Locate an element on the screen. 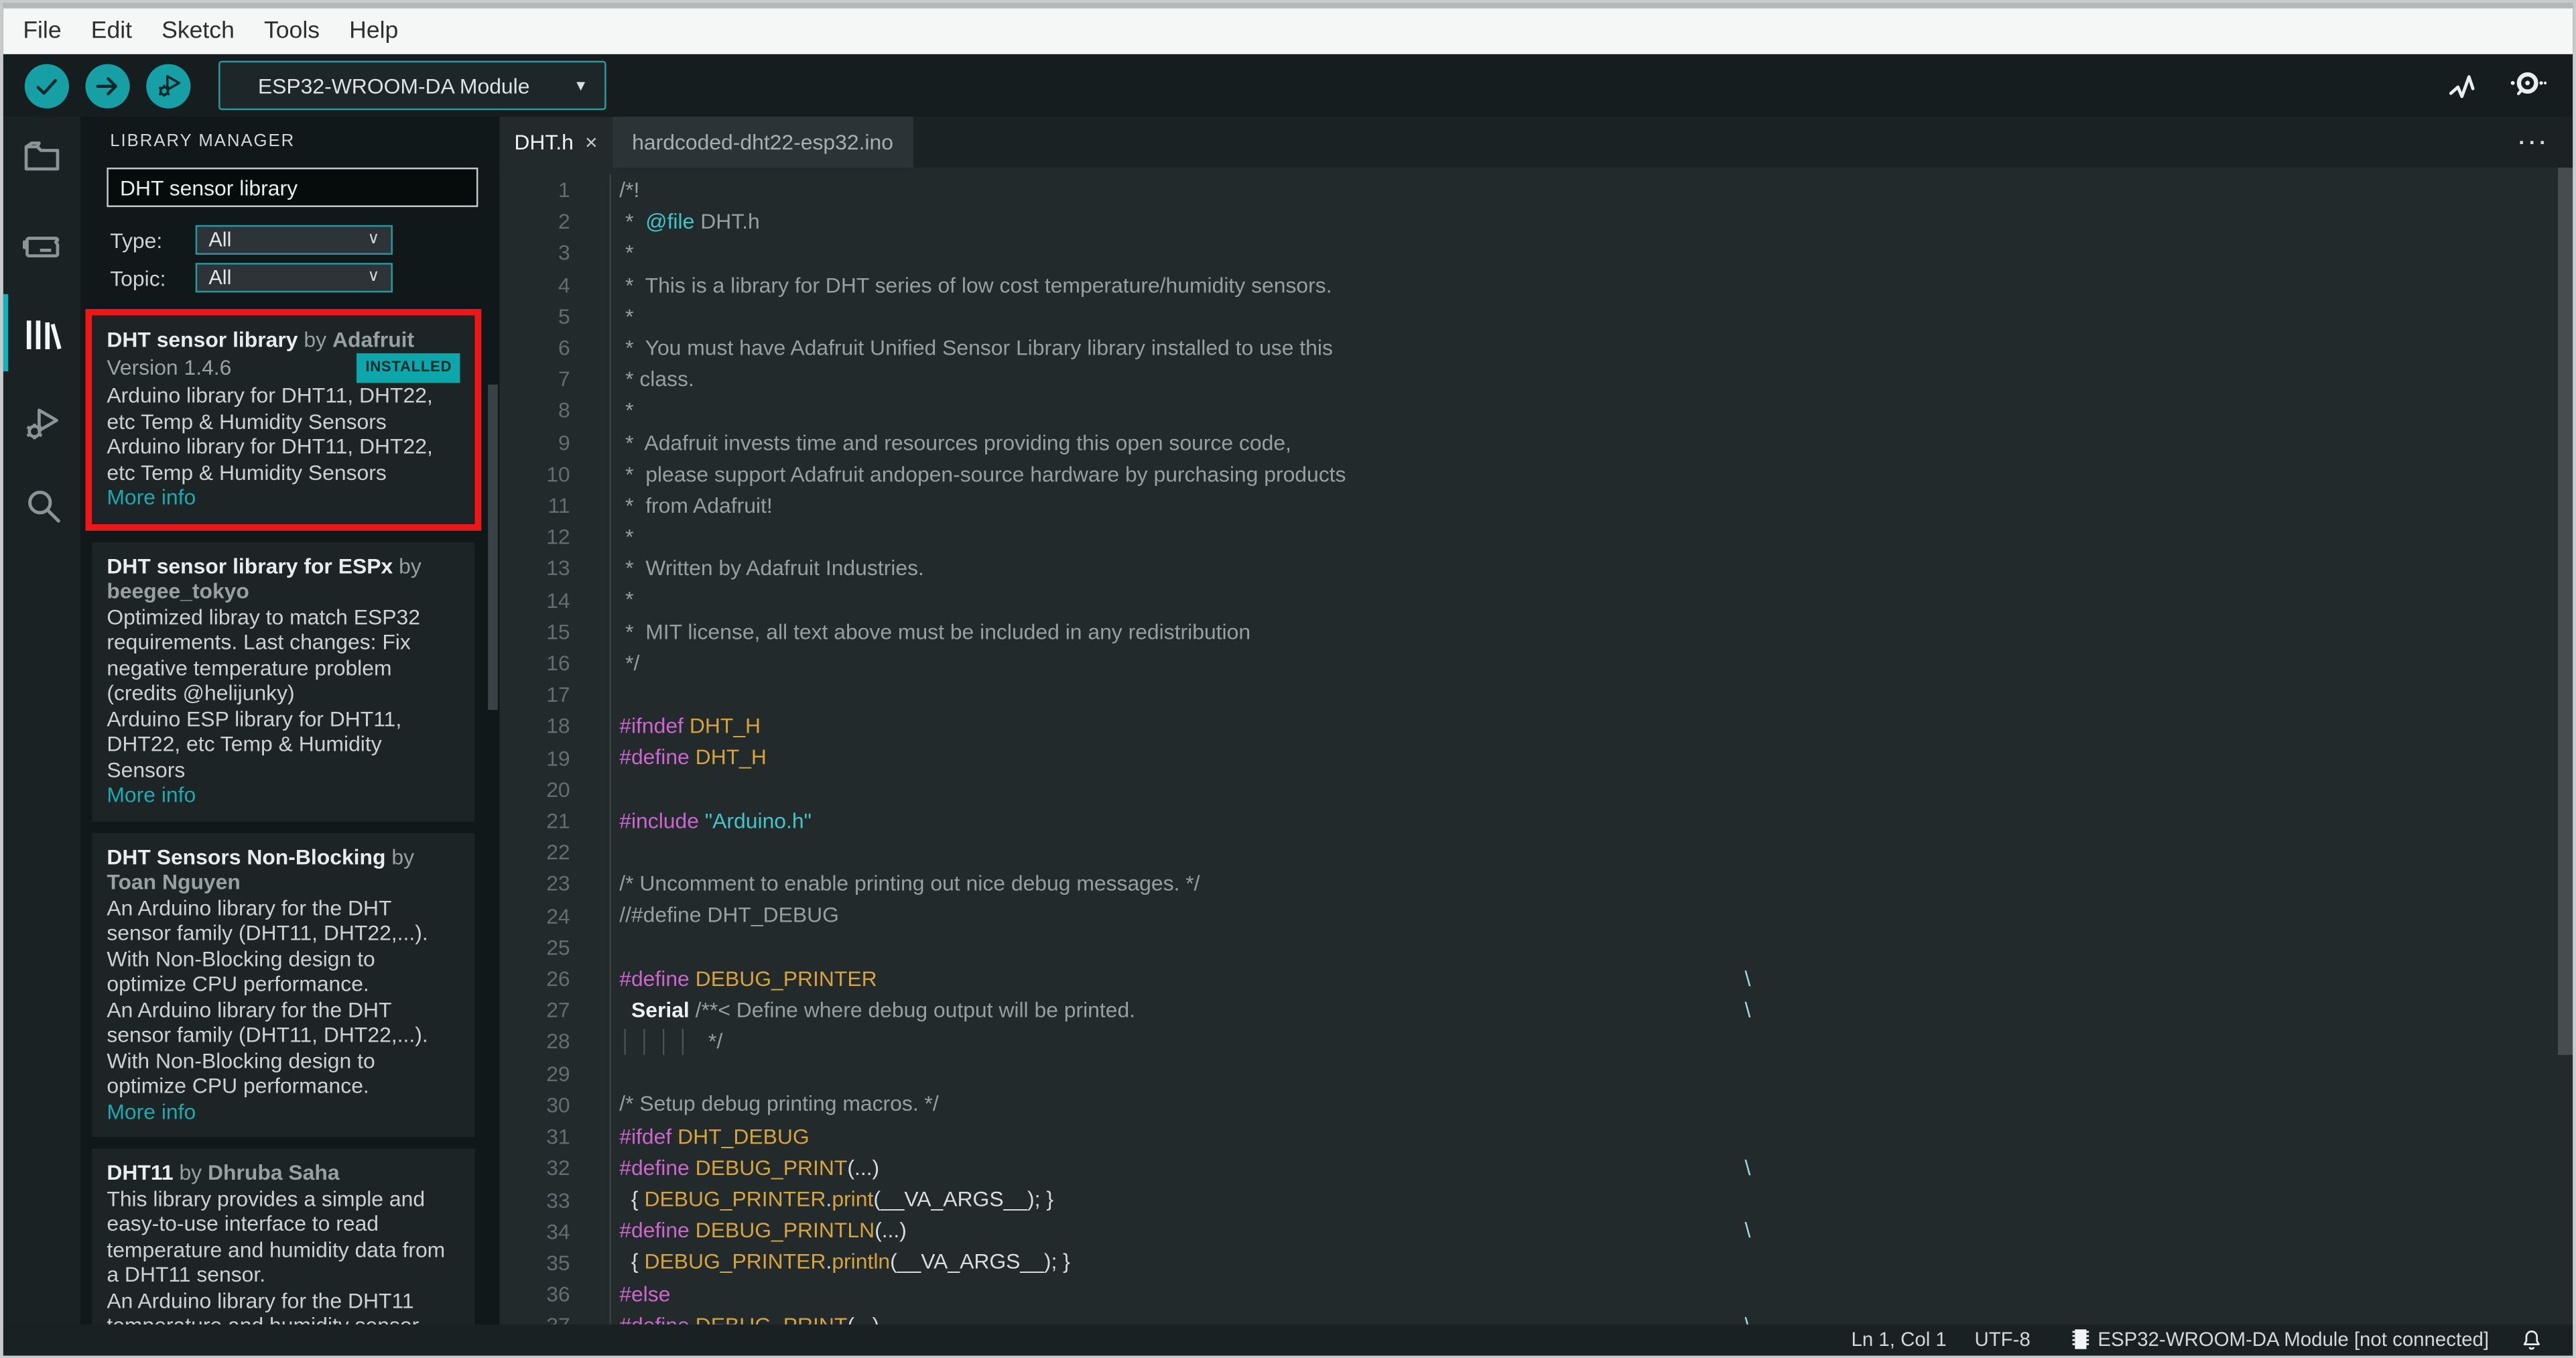 The width and height of the screenshot is (2576, 1358). tab-dht-h: DHT.h × is located at coordinates (556, 142).